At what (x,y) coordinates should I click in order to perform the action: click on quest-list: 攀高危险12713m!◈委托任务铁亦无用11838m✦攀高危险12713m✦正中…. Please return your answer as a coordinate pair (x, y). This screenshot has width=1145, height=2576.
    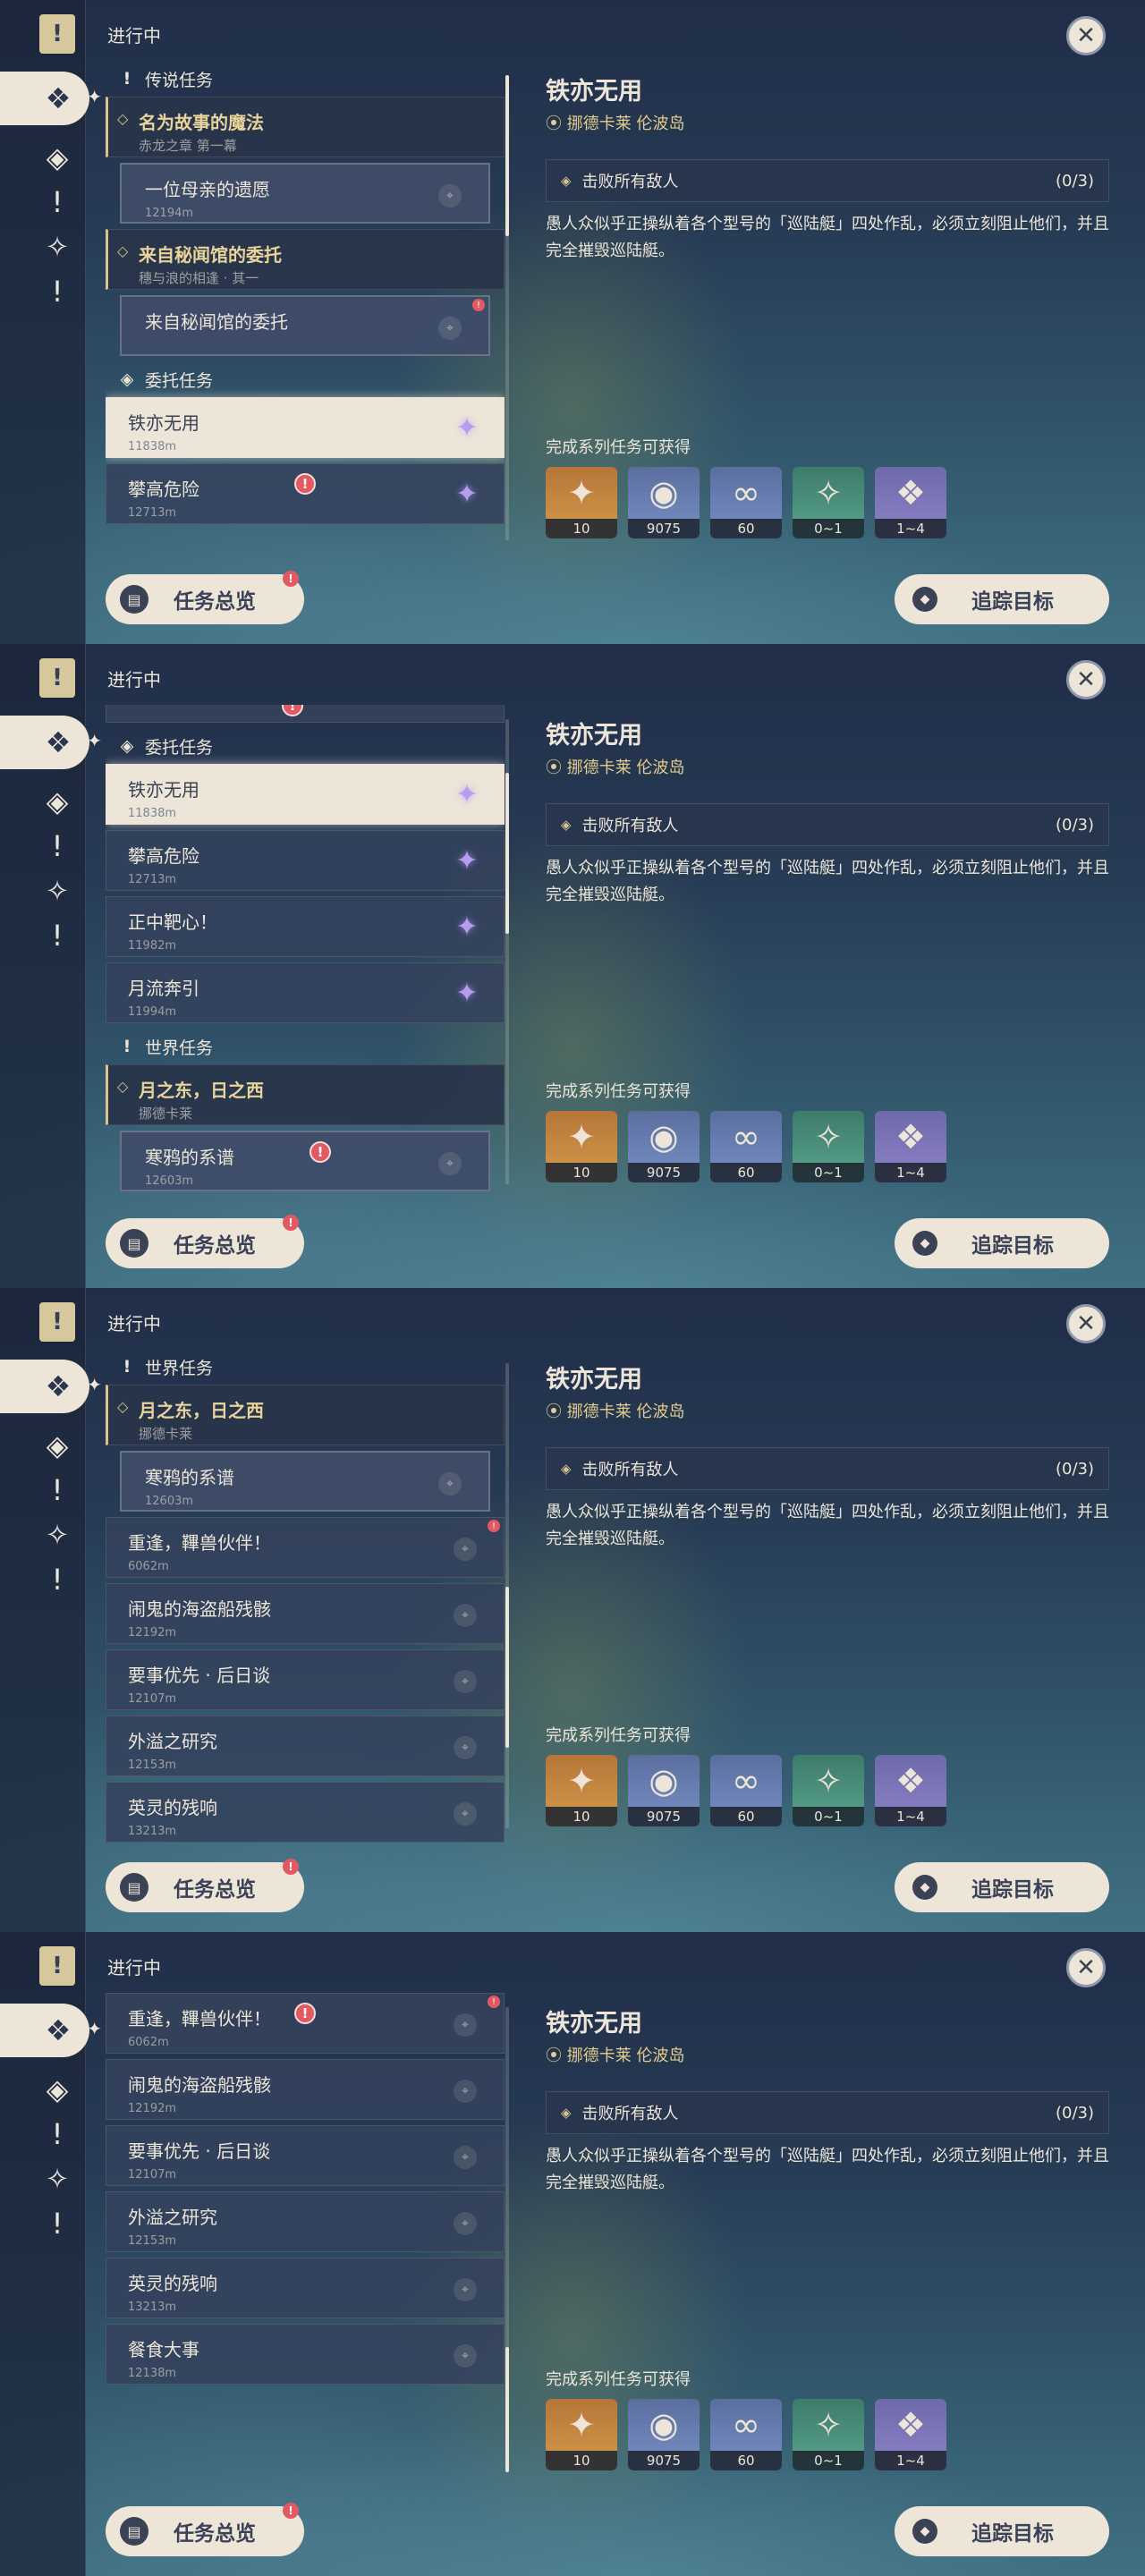
    Looking at the image, I should click on (305, 952).